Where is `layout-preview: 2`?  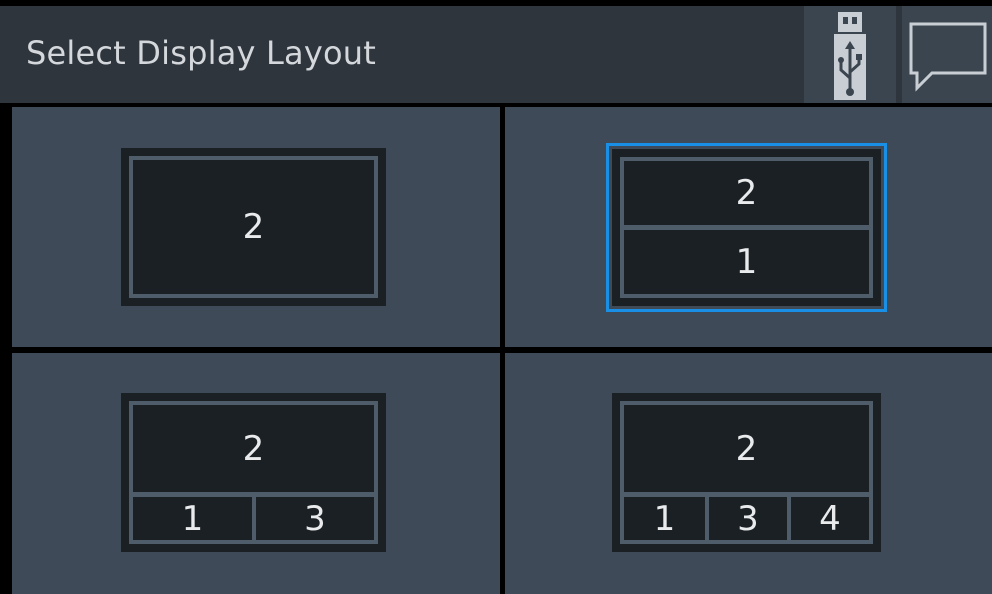
layout-preview: 2 is located at coordinates (253, 227).